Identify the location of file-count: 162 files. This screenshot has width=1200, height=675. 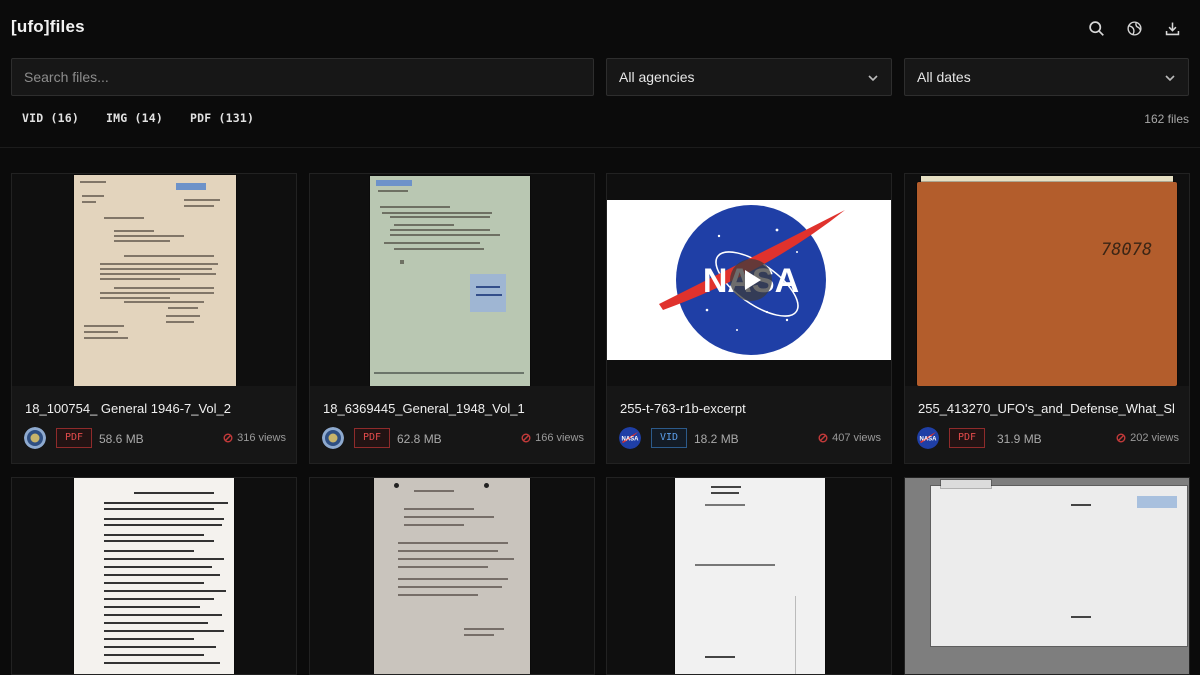
(1166, 119).